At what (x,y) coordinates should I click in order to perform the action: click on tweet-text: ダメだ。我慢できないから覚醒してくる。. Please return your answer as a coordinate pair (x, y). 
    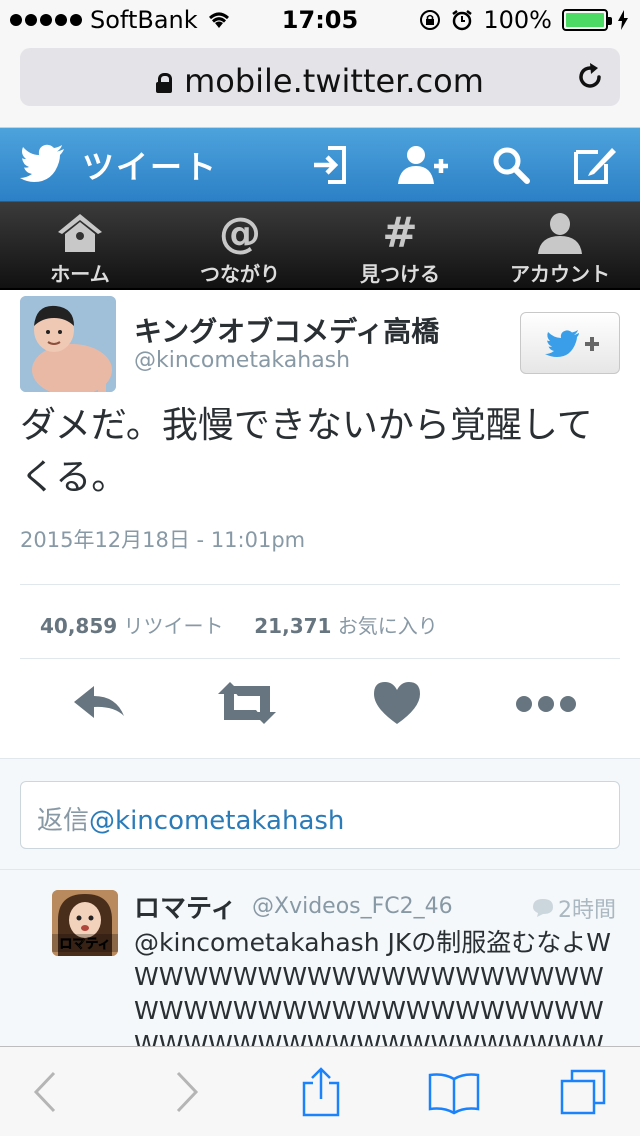
    Looking at the image, I should click on (306, 451).